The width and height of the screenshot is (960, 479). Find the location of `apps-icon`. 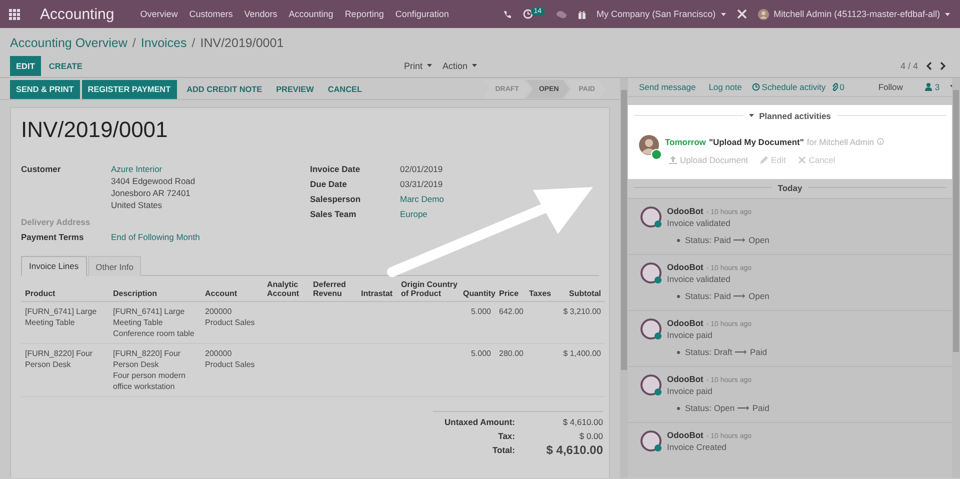

apps-icon is located at coordinates (14, 14).